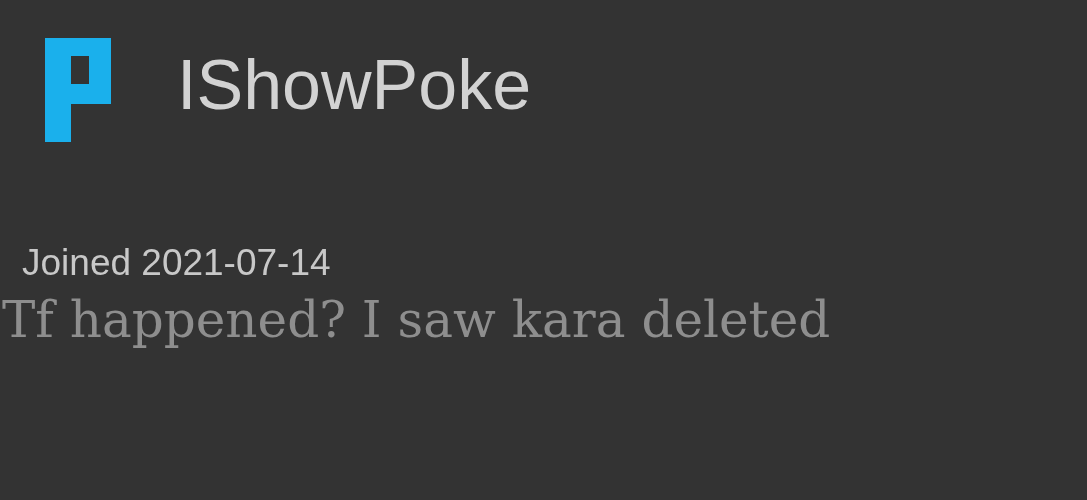 The width and height of the screenshot is (1087, 500). Describe the element at coordinates (354, 85) in the screenshot. I see `username: IShowPoke` at that location.